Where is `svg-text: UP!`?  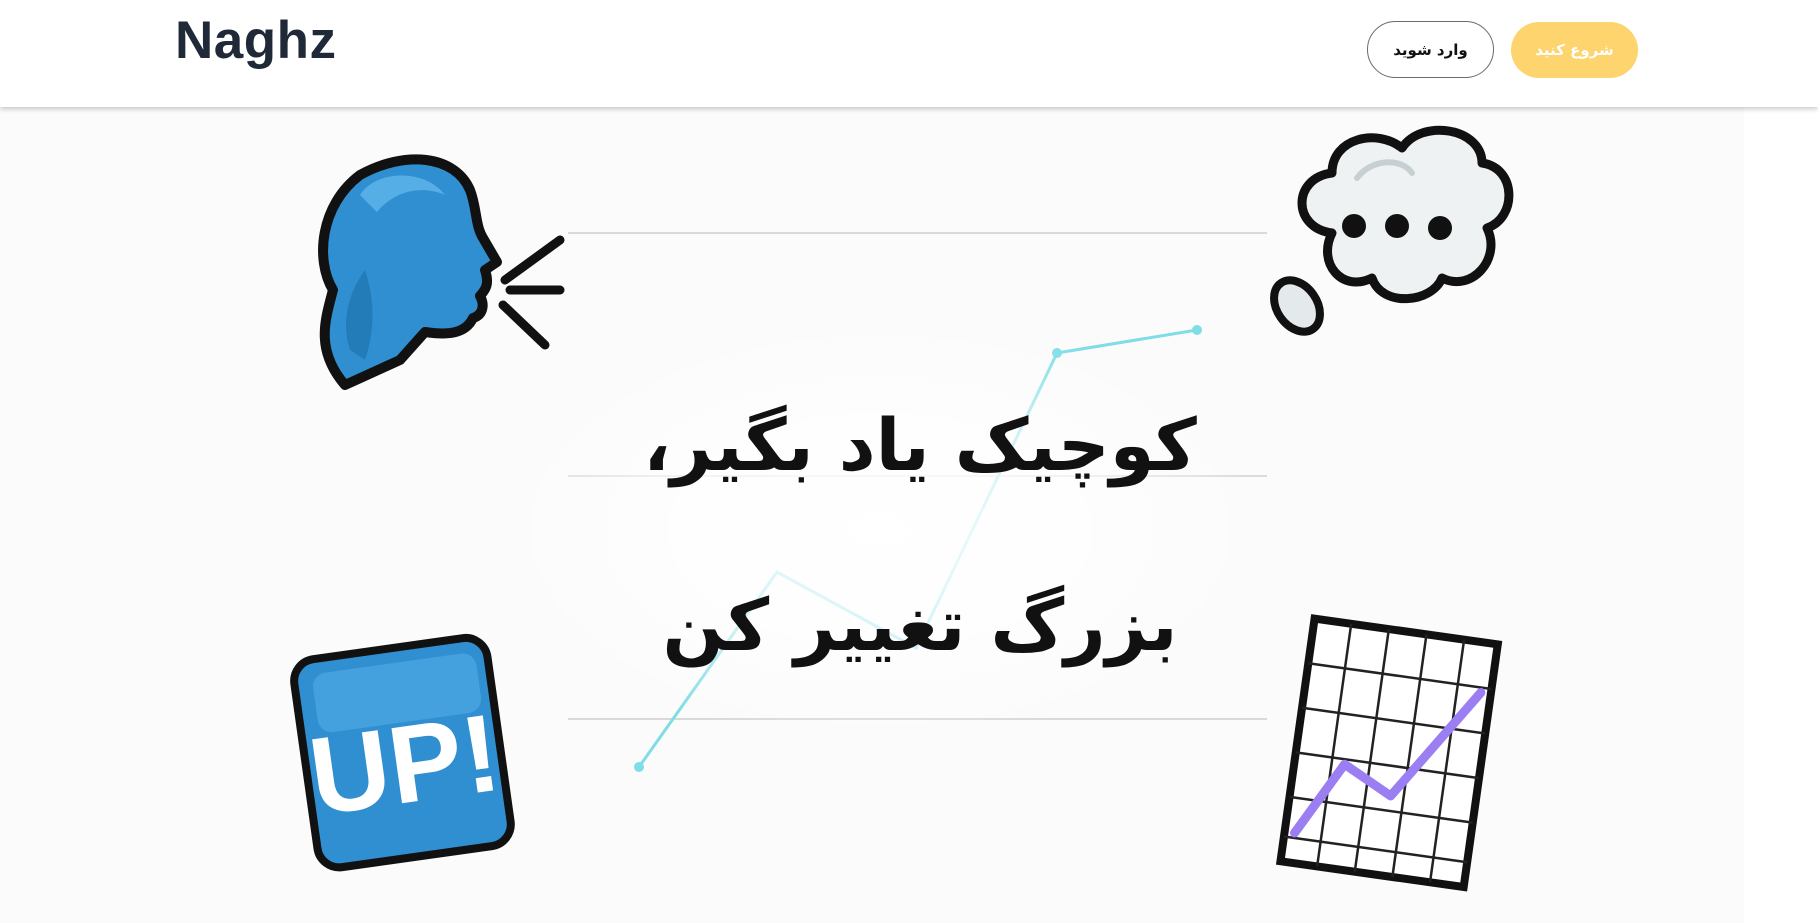
svg-text: UP! is located at coordinates (404, 765).